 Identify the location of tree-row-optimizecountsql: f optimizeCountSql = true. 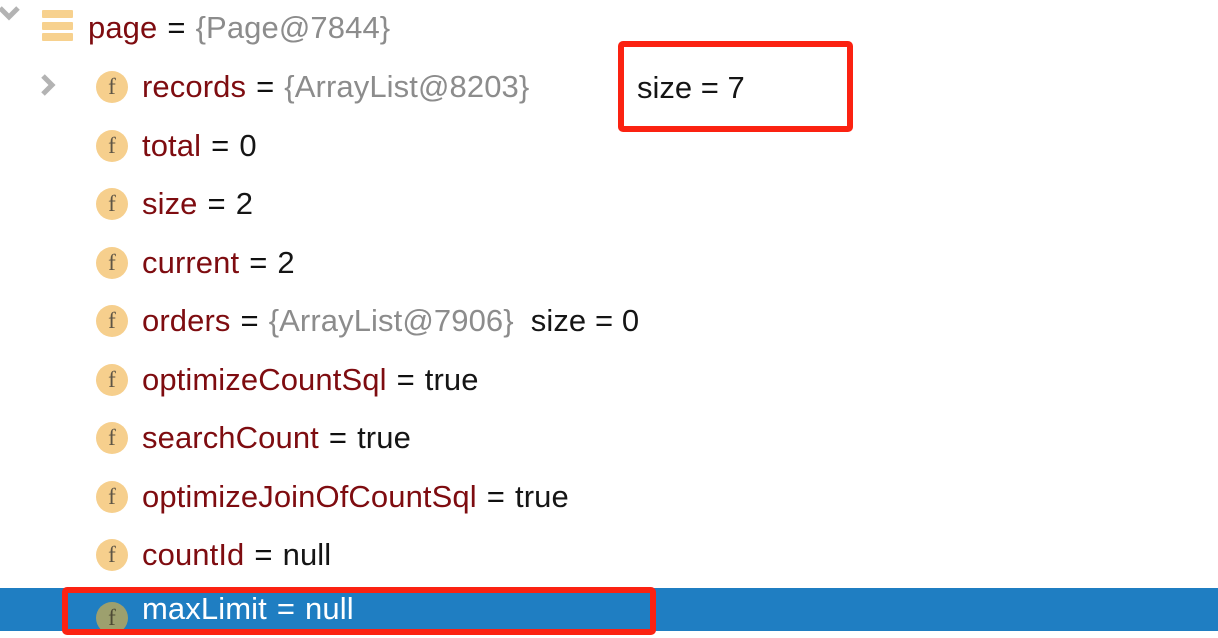
(609, 380).